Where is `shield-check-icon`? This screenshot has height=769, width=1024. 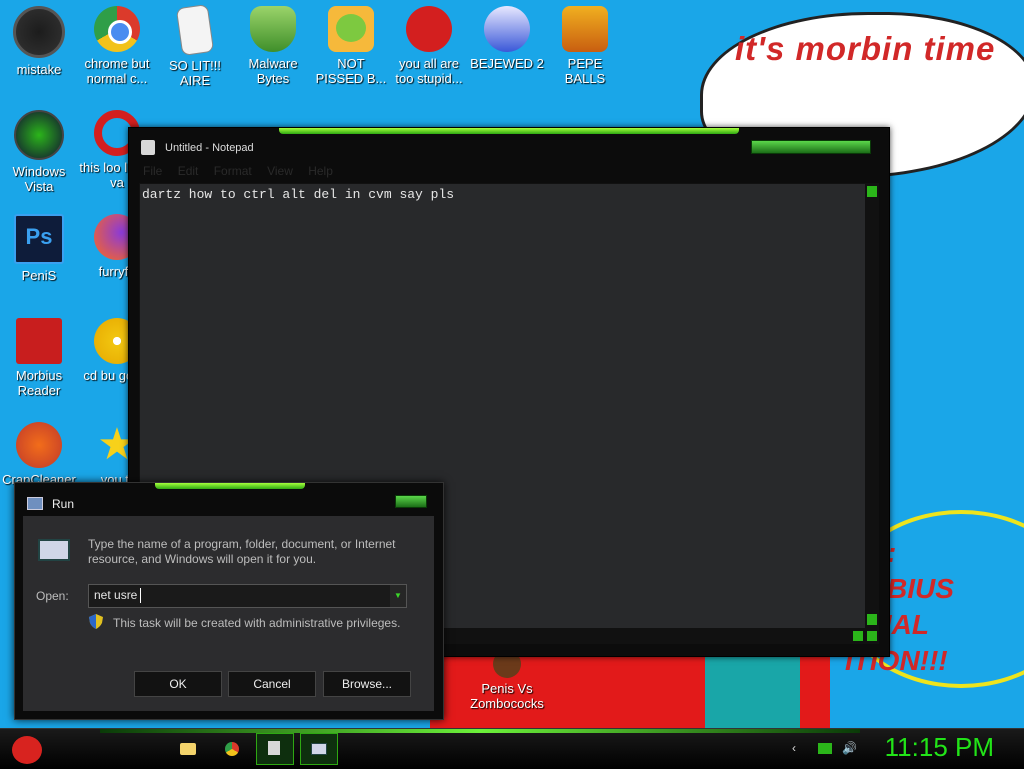
shield-check-icon is located at coordinates (273, 29).